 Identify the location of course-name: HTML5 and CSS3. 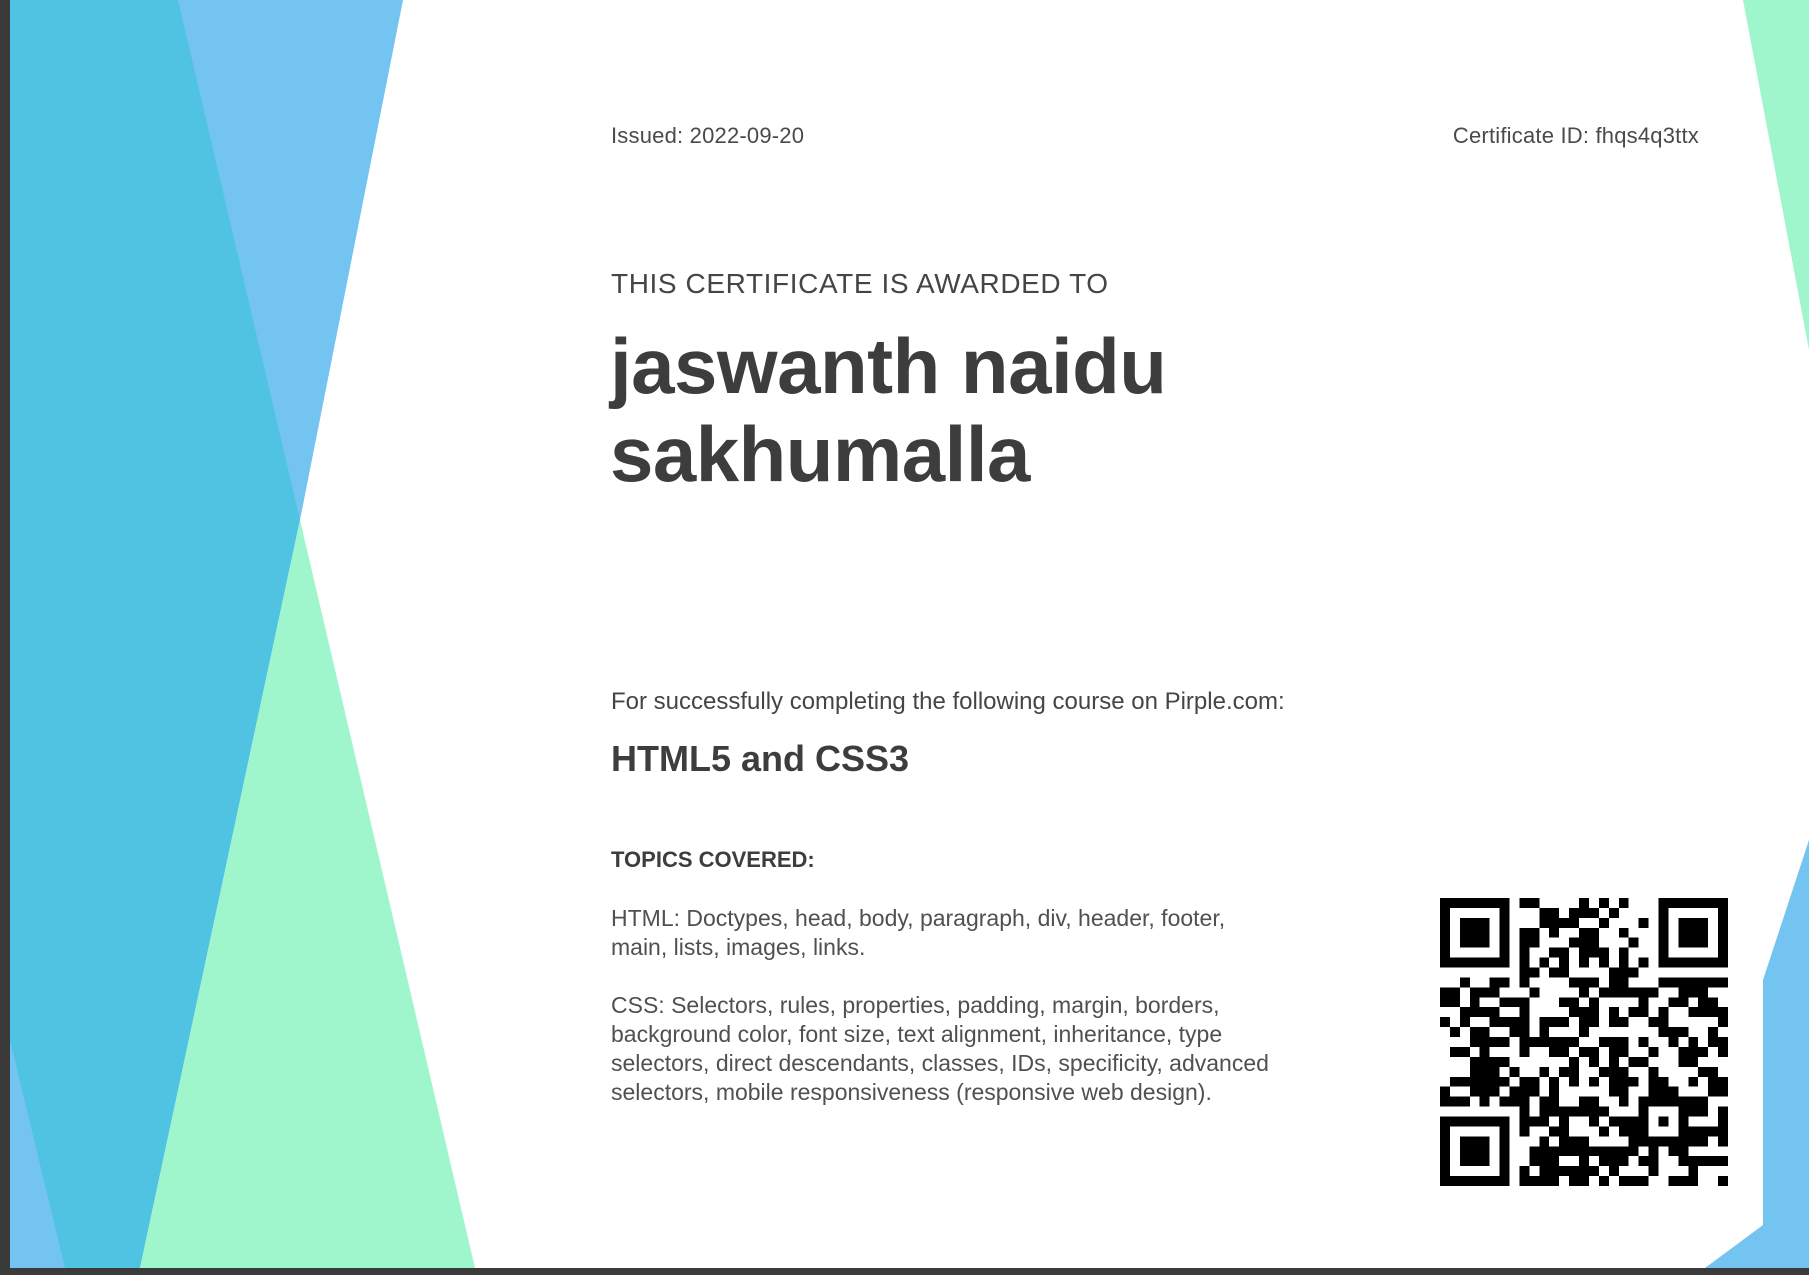
(760, 758).